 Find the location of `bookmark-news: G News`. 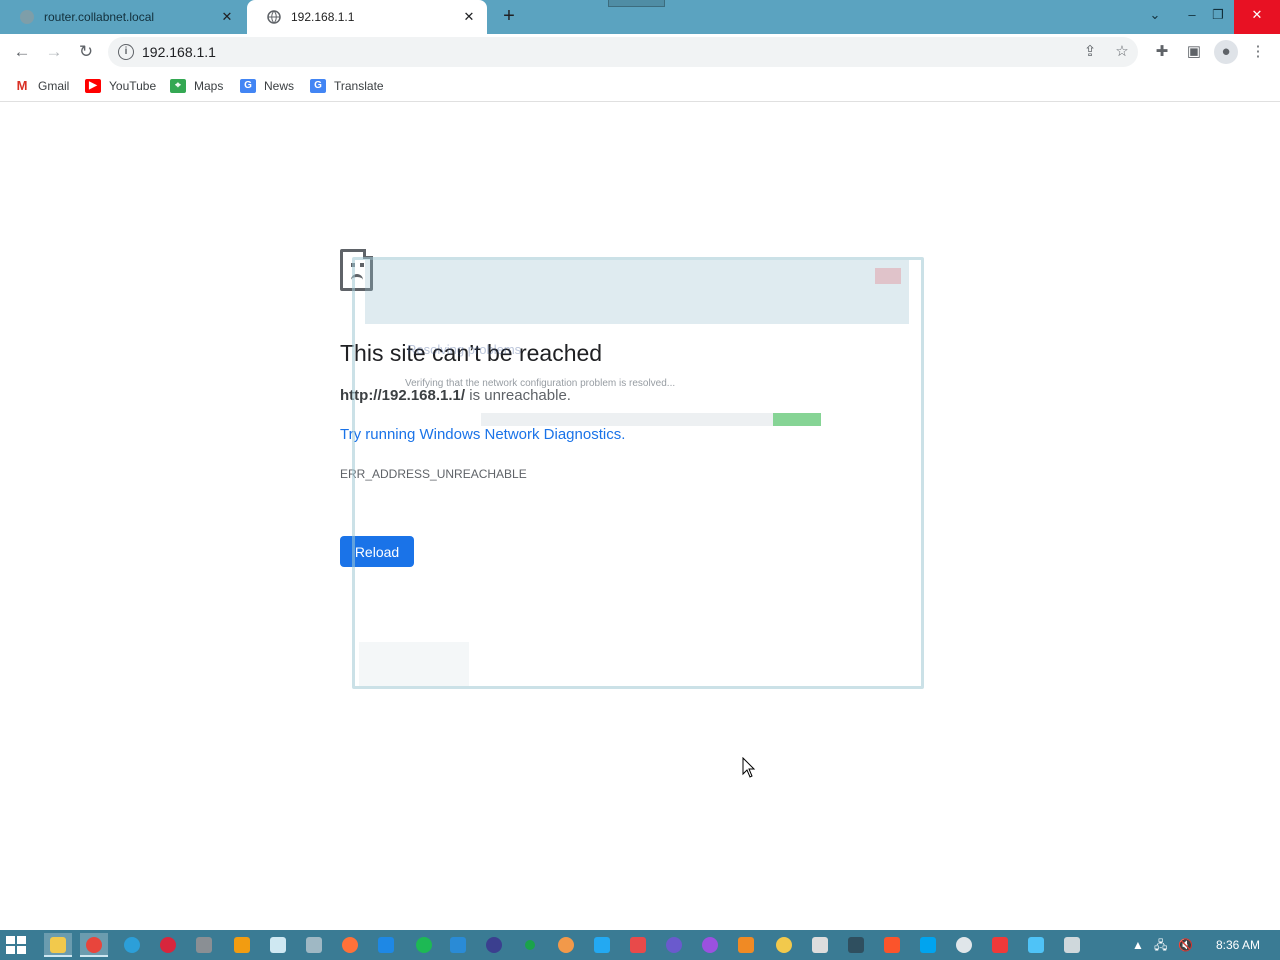

bookmark-news: G News is located at coordinates (267, 86).